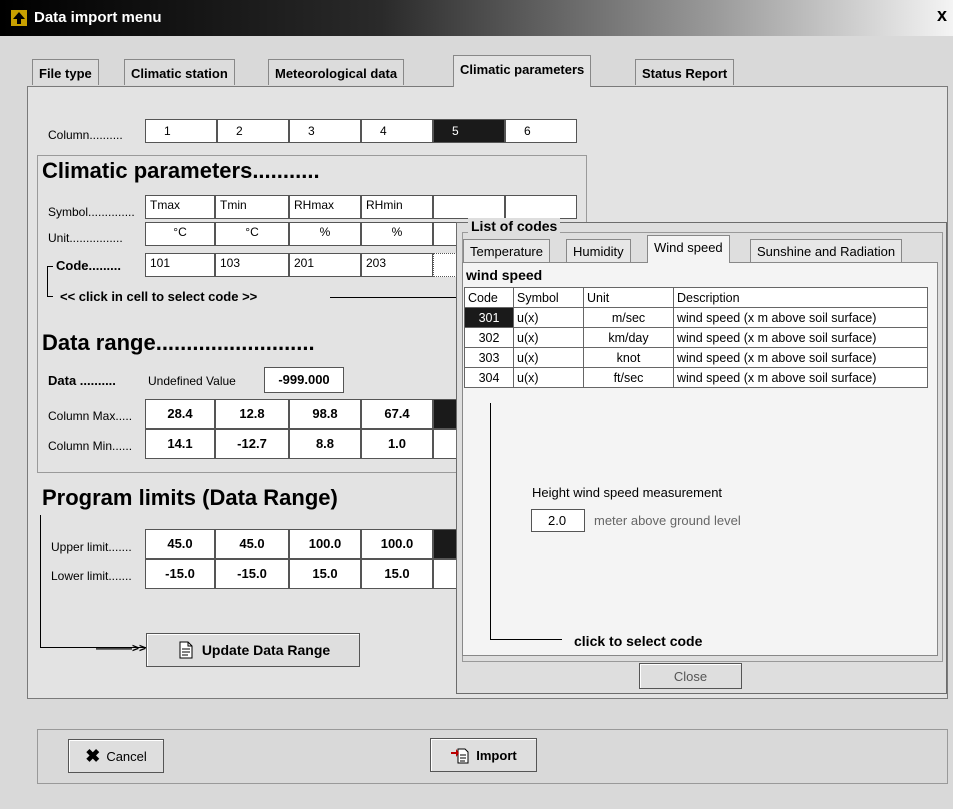 The image size is (953, 809). I want to click on list-of-codes-title: List of codes, so click(514, 226).